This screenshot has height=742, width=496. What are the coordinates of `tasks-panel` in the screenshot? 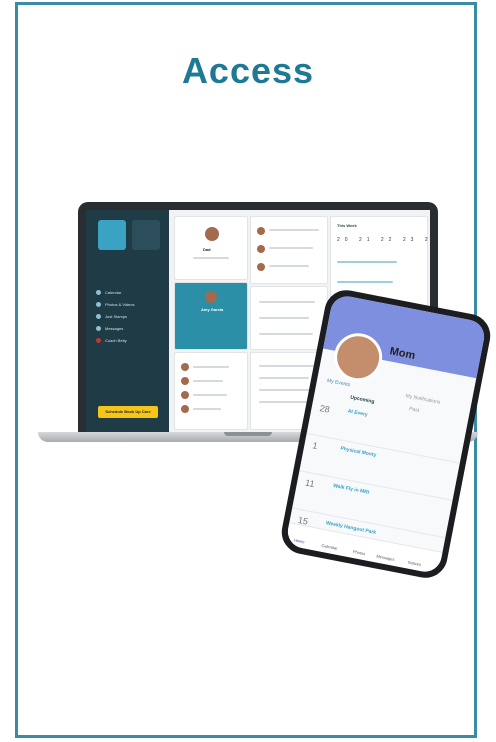 It's located at (289, 318).